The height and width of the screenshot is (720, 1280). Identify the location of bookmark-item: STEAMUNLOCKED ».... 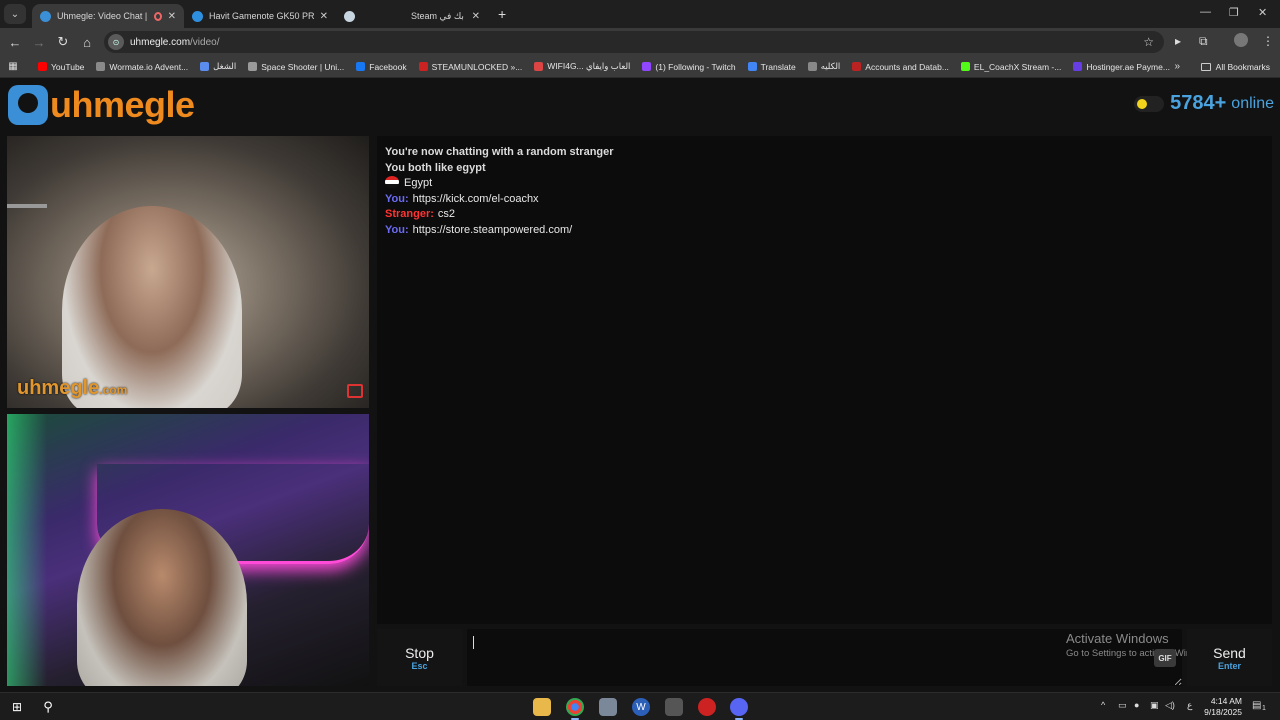
(470, 66).